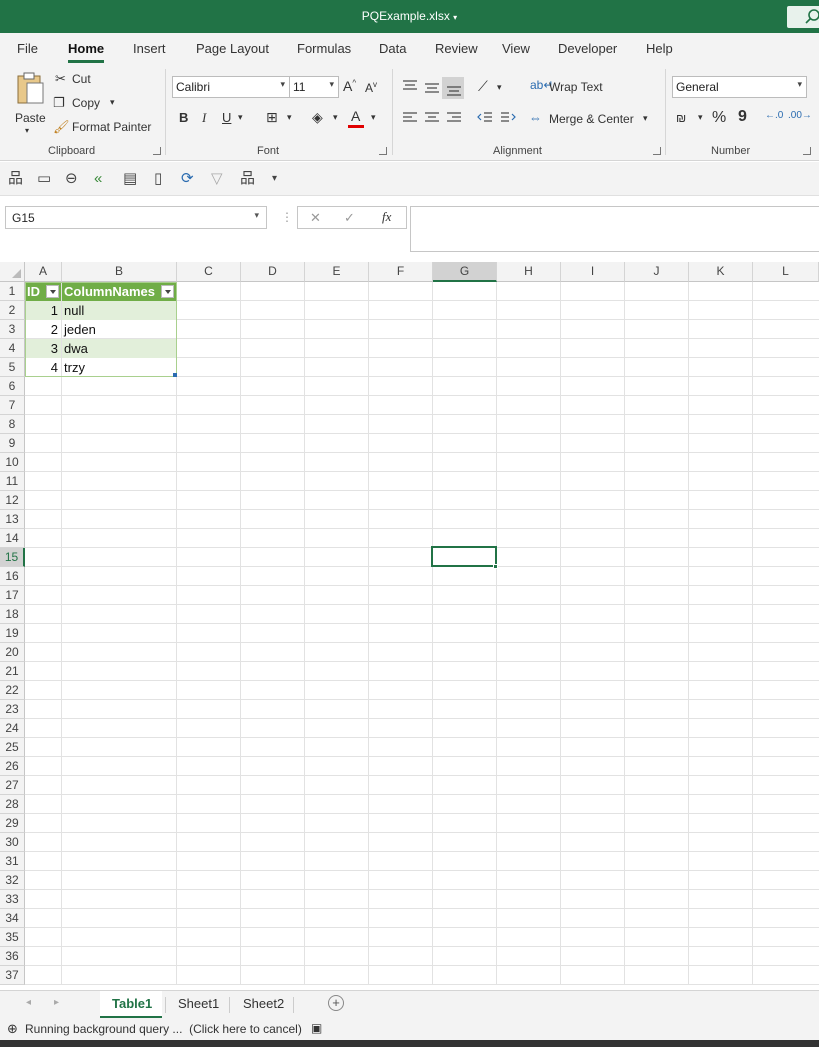  I want to click on add-sheet-button: +, so click(336, 1003).